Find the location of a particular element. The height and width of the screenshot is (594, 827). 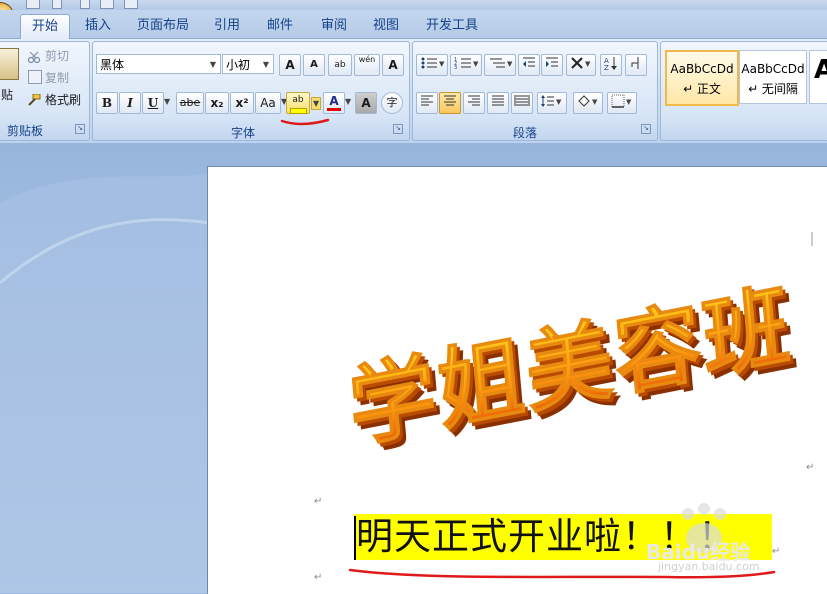

subscript-button: x₂ is located at coordinates (217, 103).